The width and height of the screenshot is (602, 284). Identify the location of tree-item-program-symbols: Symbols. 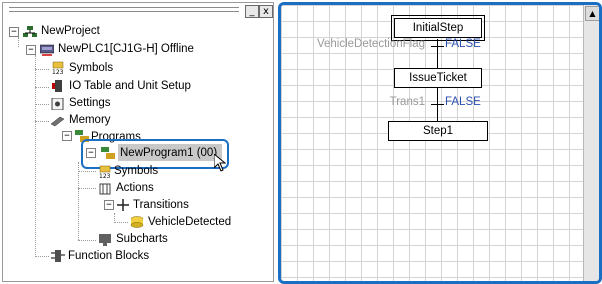
(136, 171).